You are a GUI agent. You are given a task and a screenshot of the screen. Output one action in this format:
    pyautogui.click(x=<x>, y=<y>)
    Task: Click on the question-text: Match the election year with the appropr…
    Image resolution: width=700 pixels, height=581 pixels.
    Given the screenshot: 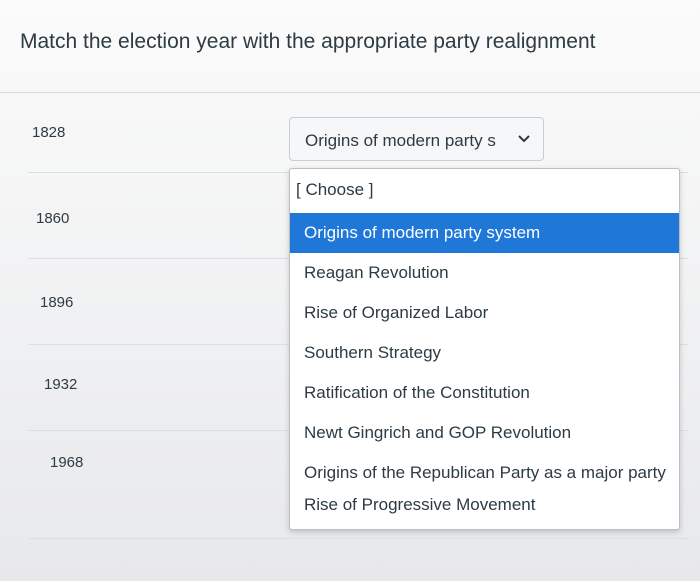 What is the action you would take?
    pyautogui.click(x=308, y=41)
    